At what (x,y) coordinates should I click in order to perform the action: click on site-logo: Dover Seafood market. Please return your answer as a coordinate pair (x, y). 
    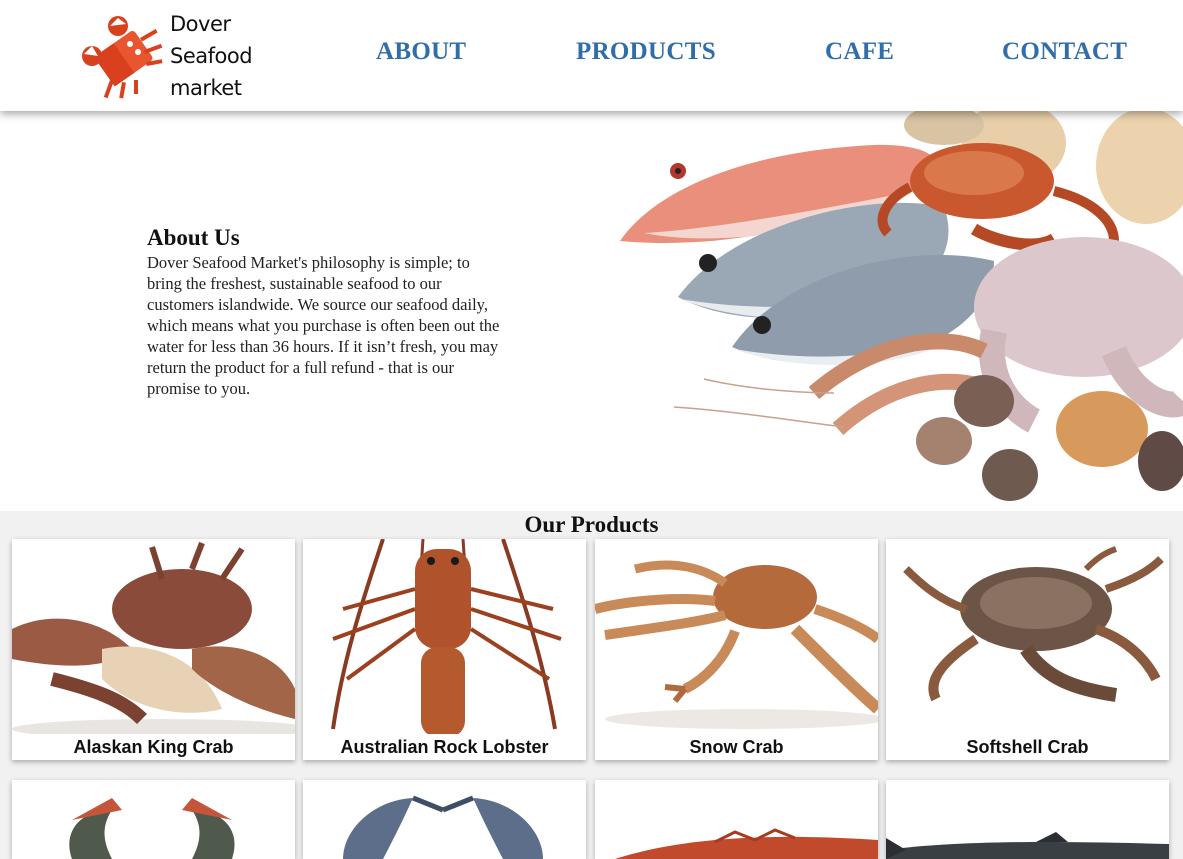
    Looking at the image, I should click on (167, 55).